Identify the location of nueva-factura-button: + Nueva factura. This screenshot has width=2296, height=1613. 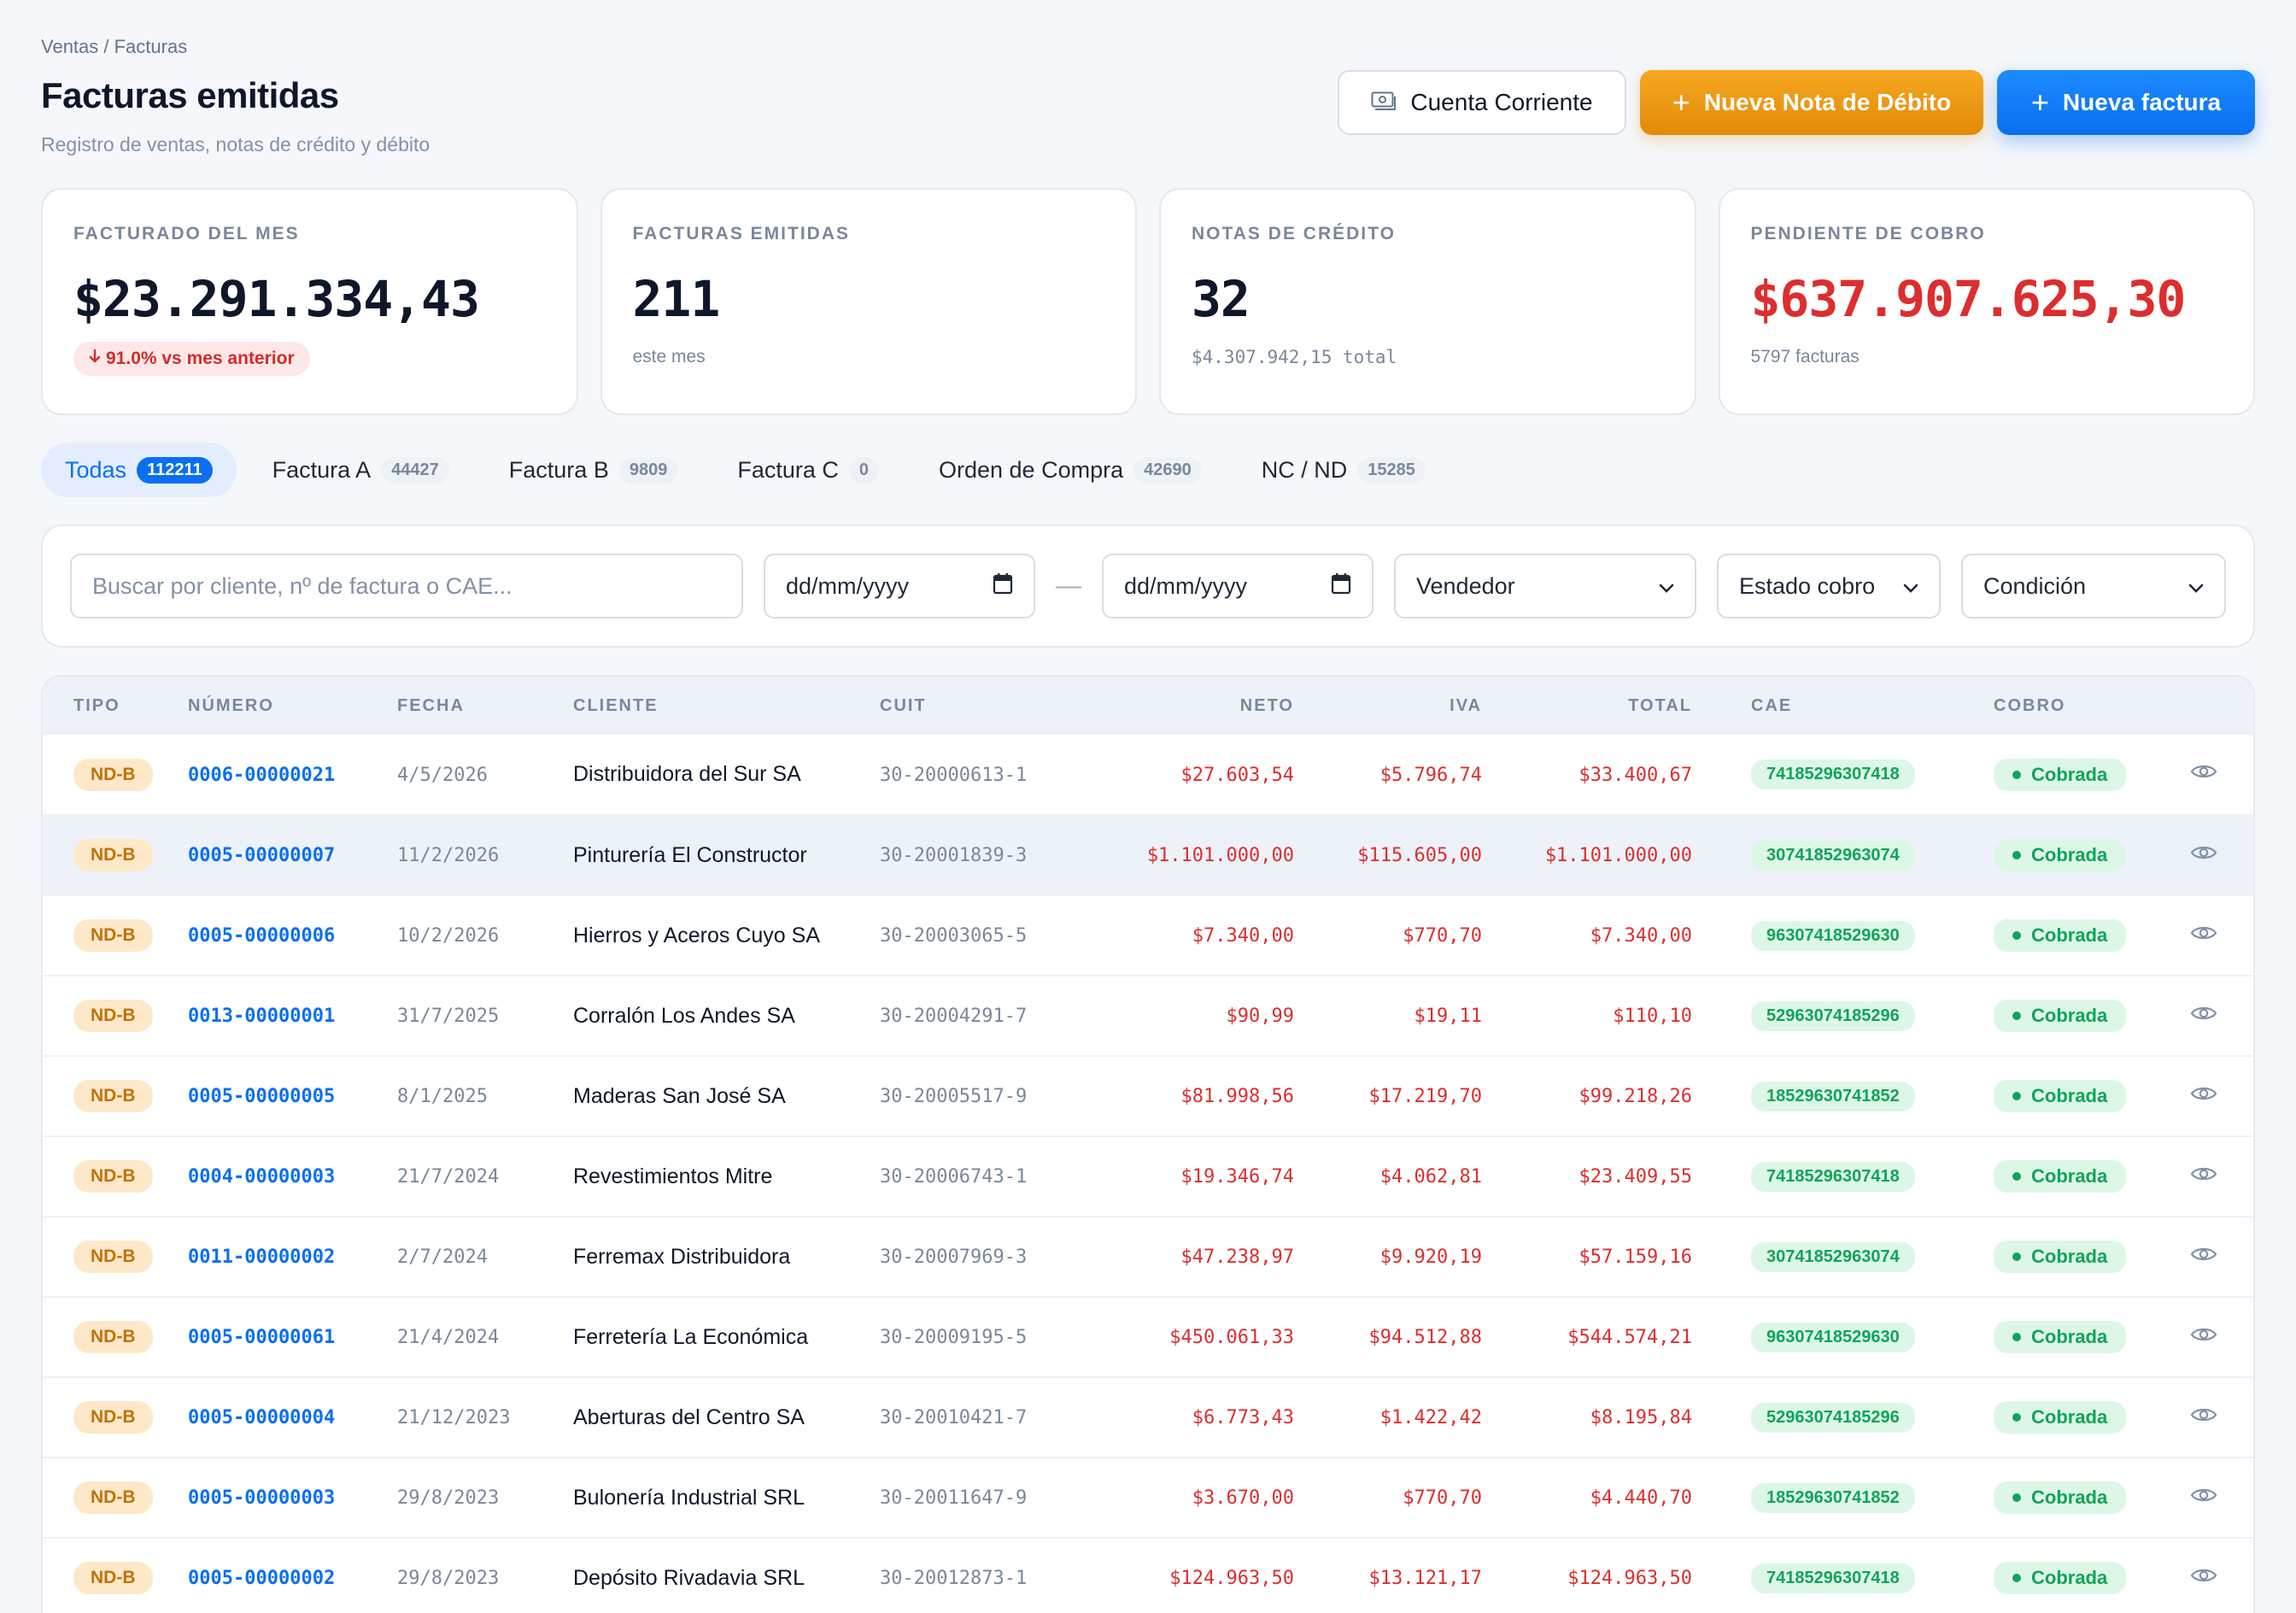
(2126, 102).